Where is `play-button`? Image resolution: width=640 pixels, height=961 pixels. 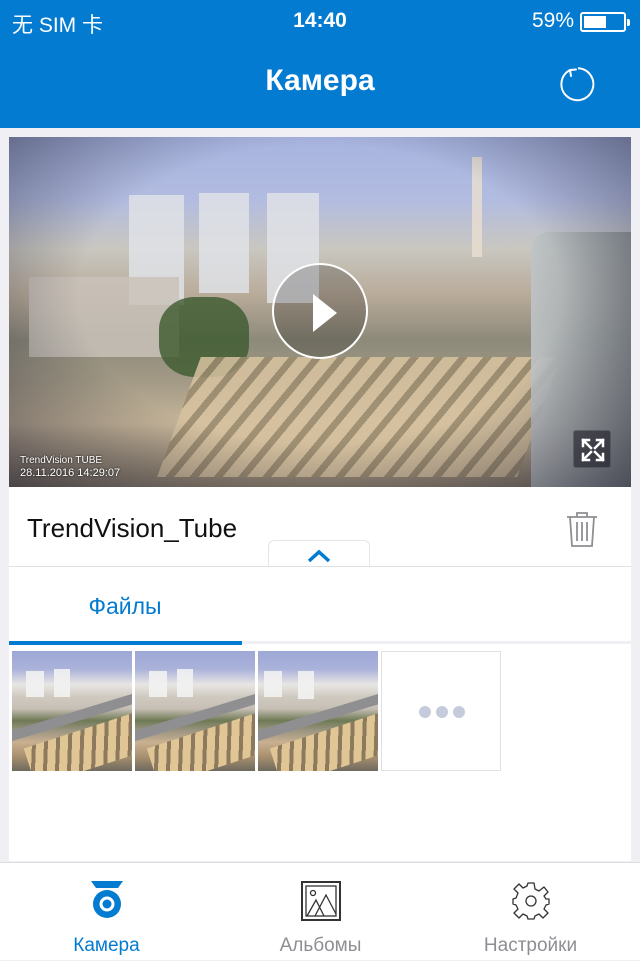
play-button is located at coordinates (320, 311).